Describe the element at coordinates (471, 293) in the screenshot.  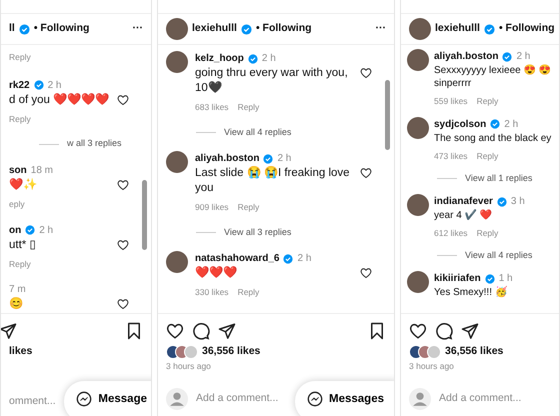
I see `comment-text: Yes Smexy!!! 🥳` at that location.